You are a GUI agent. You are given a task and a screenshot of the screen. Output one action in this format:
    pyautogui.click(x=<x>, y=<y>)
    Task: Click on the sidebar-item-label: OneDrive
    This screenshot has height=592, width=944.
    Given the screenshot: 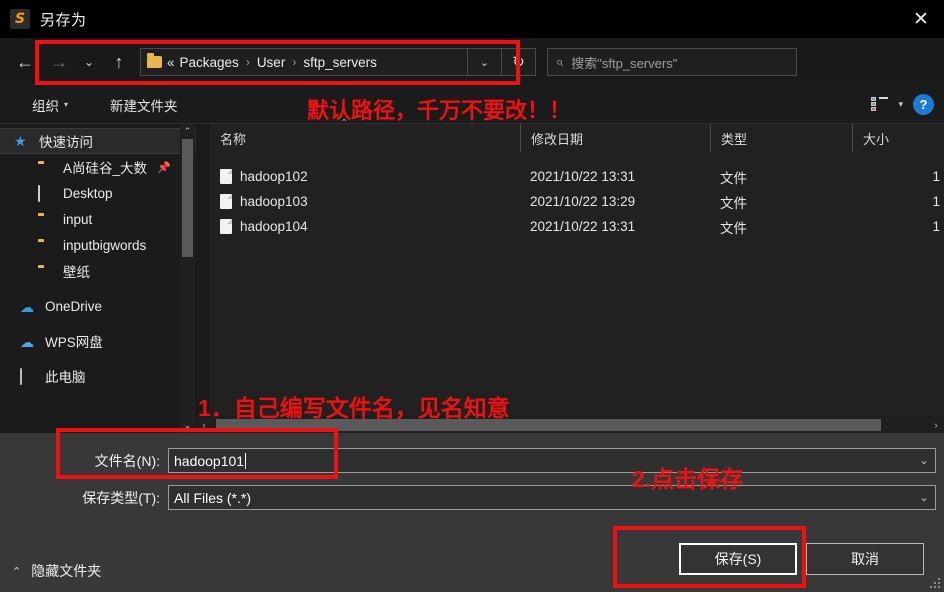 What is the action you would take?
    pyautogui.click(x=74, y=306)
    